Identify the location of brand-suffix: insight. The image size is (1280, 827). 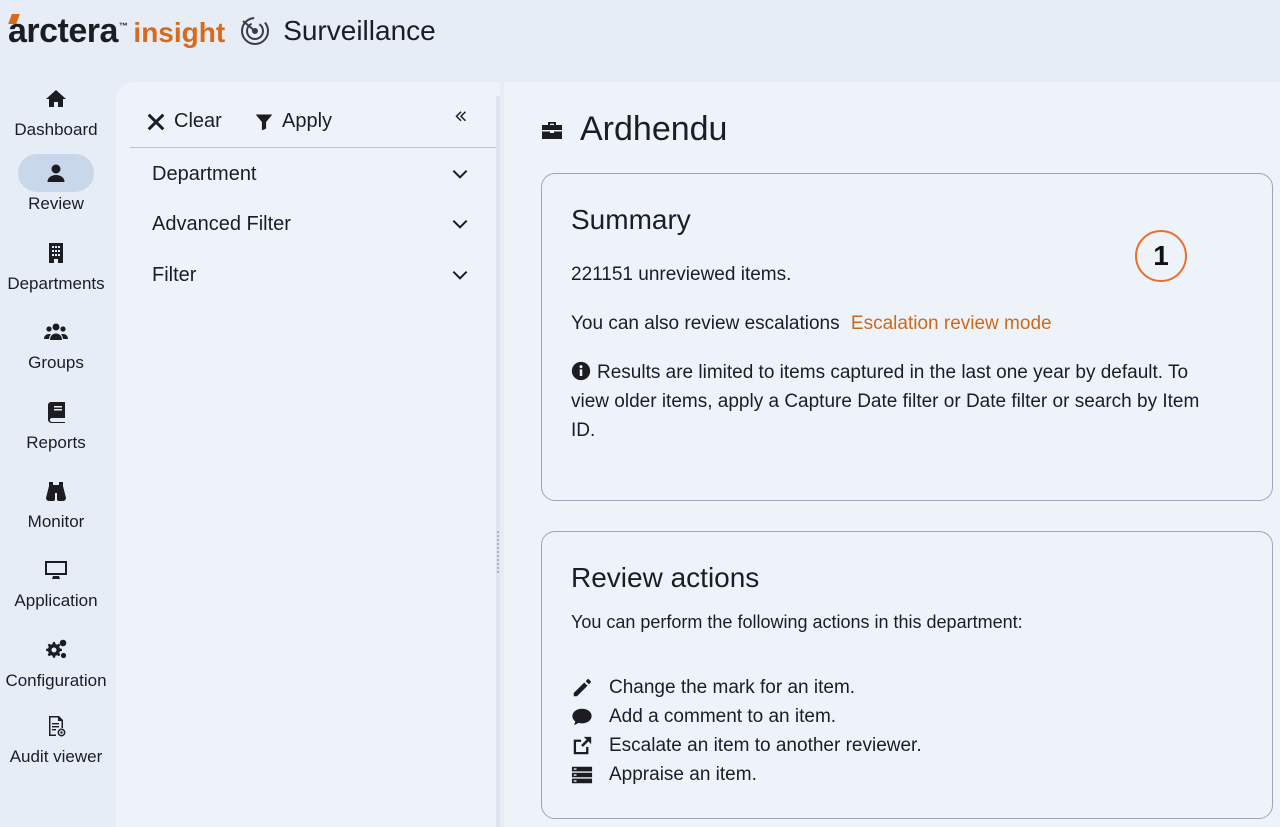
(179, 32).